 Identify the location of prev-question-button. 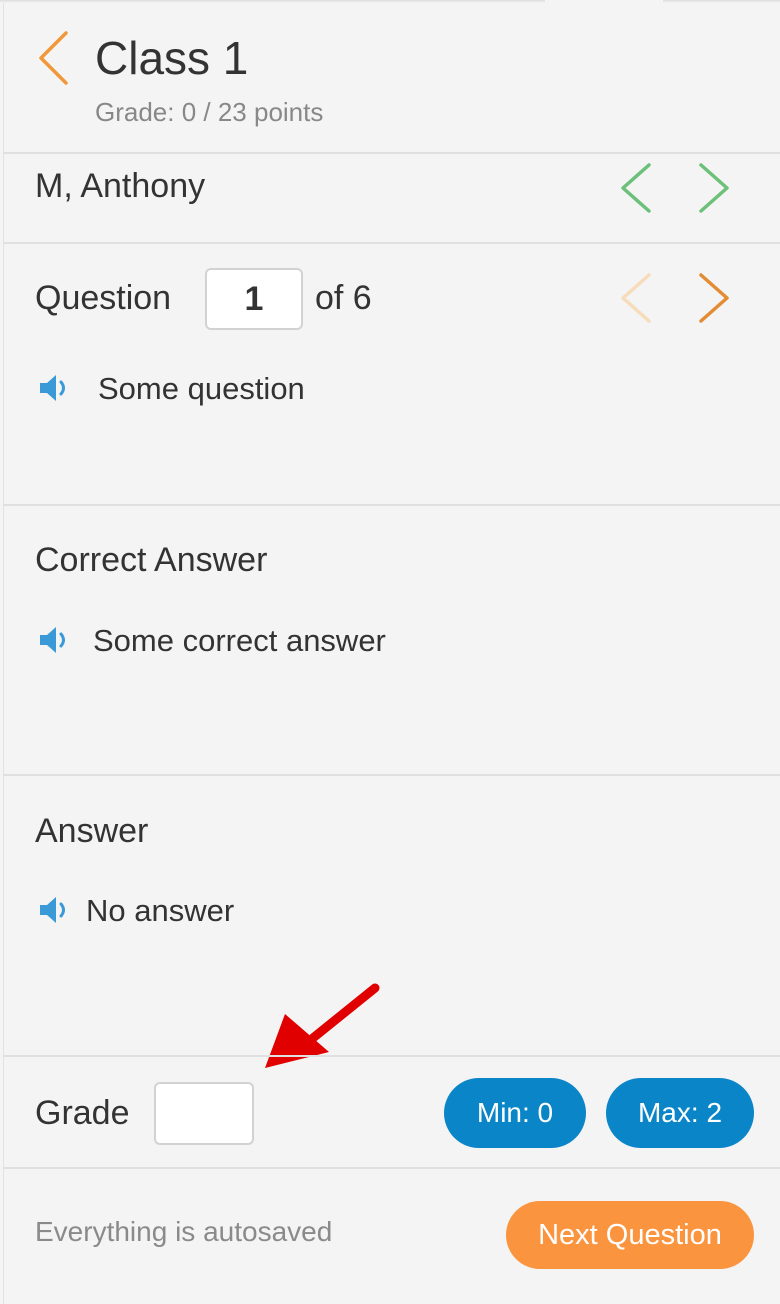
(637, 298).